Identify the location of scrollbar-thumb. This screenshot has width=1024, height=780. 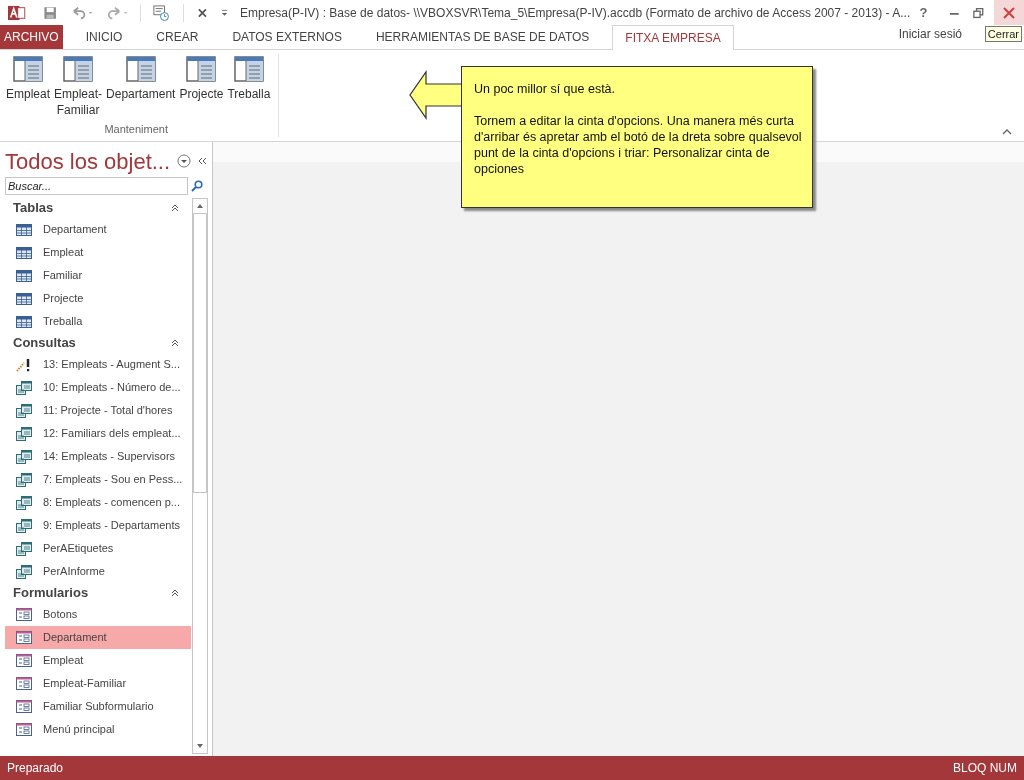
(200, 353).